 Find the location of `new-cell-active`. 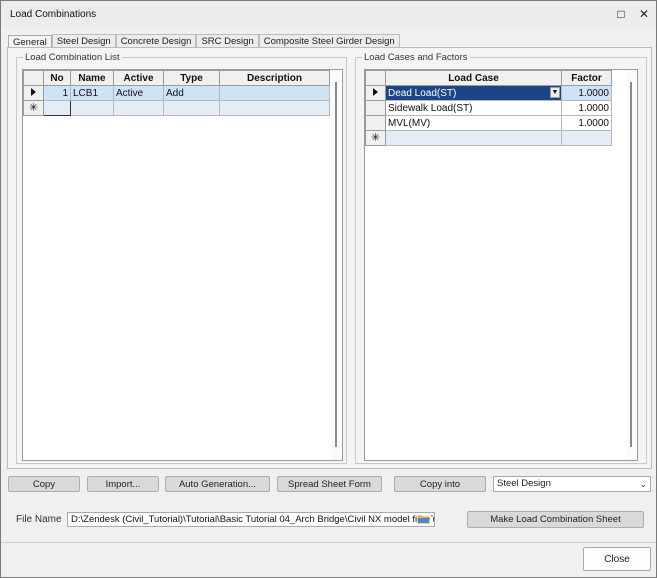

new-cell-active is located at coordinates (138, 108).